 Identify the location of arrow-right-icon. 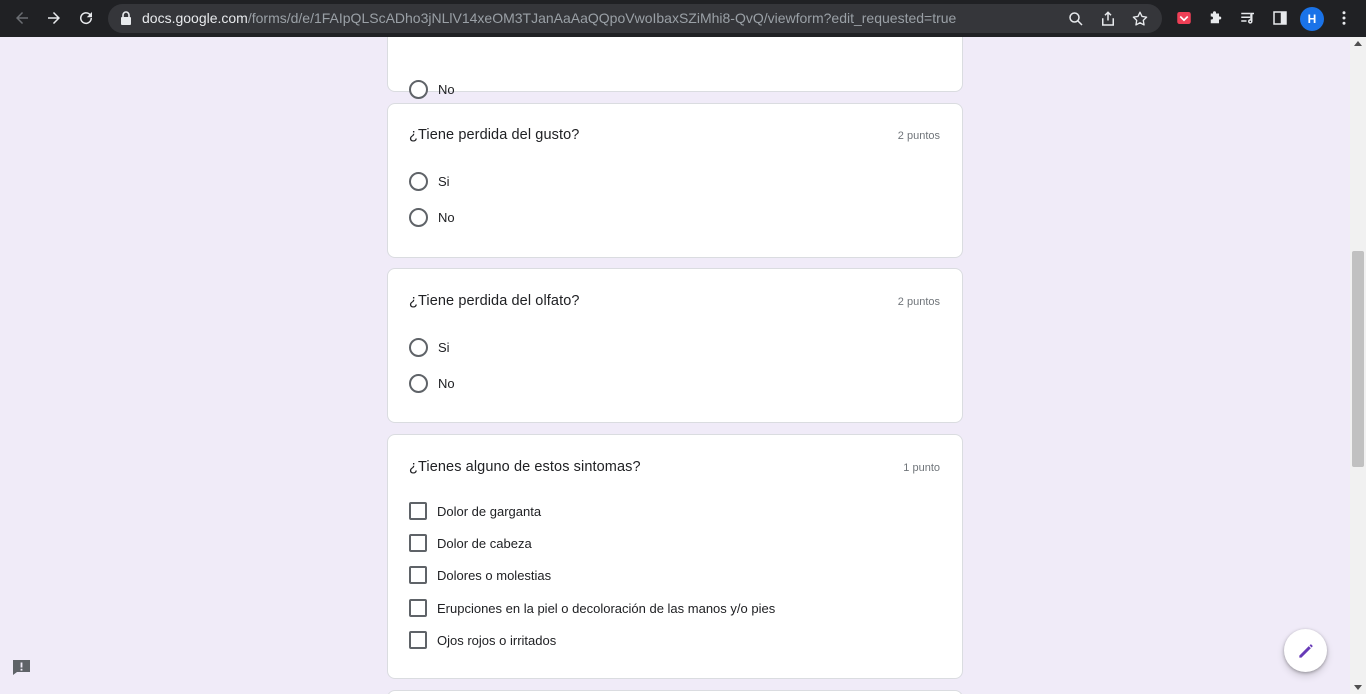
(54, 18).